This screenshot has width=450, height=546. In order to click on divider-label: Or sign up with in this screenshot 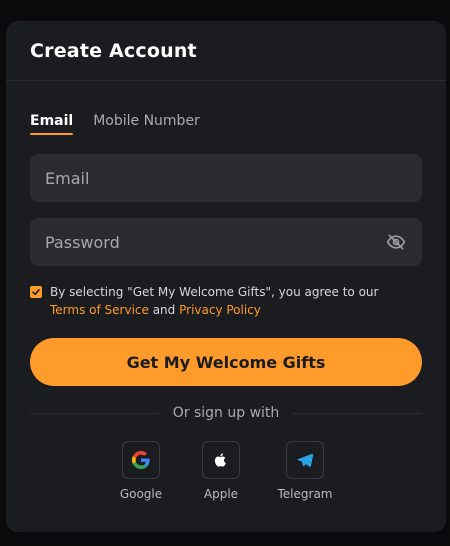, I will do `click(226, 413)`.